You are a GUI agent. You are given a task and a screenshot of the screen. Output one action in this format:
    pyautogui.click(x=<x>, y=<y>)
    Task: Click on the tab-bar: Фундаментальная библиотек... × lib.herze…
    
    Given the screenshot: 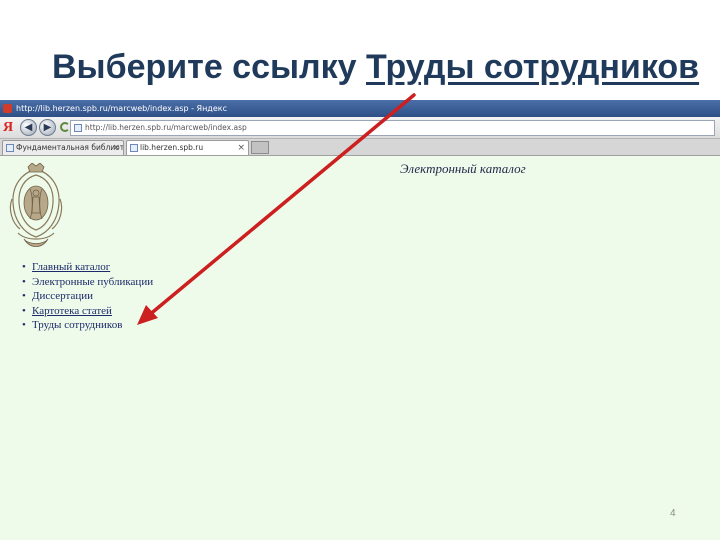 What is the action you would take?
    pyautogui.click(x=360, y=147)
    